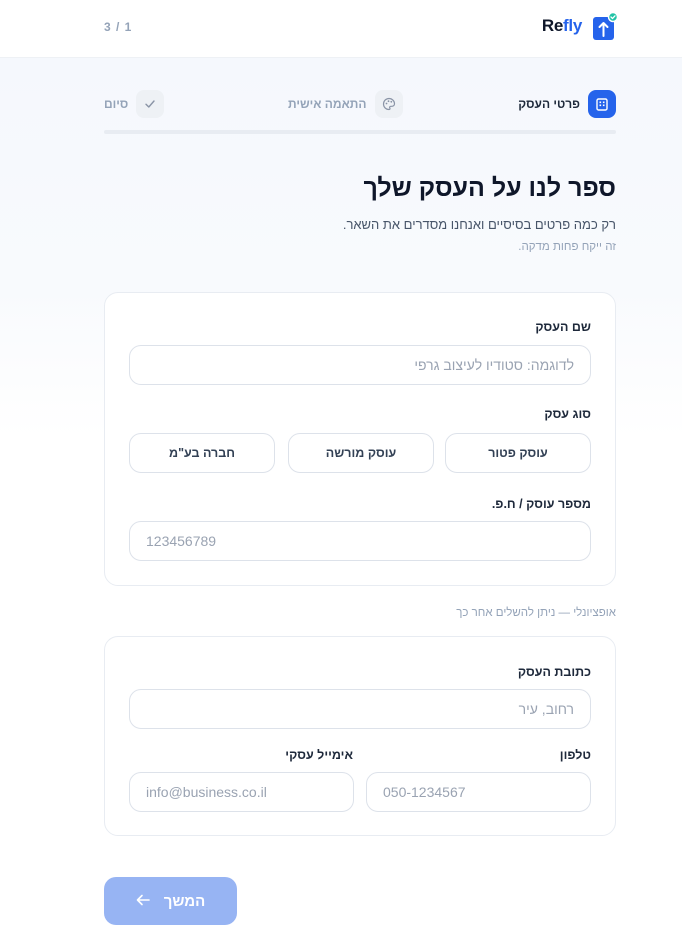  I want to click on brand: Refly, so click(580, 25).